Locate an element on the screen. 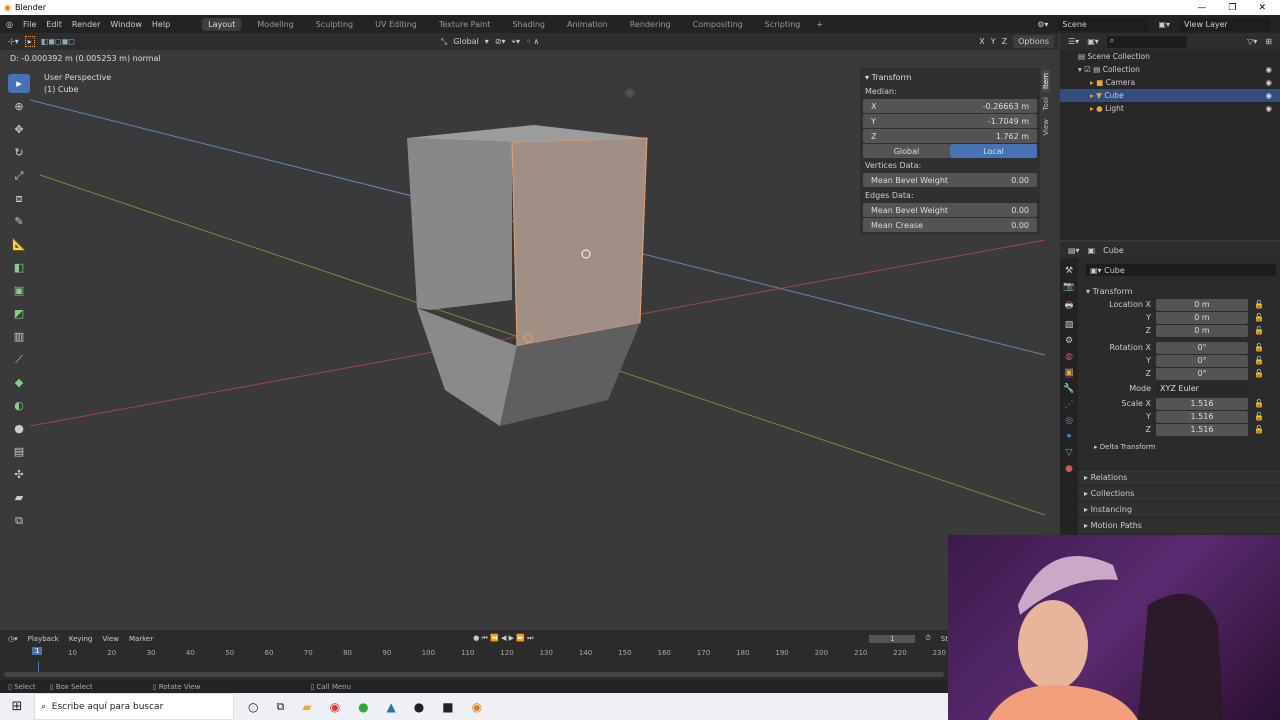  timeline-scrollbar is located at coordinates (474, 674).